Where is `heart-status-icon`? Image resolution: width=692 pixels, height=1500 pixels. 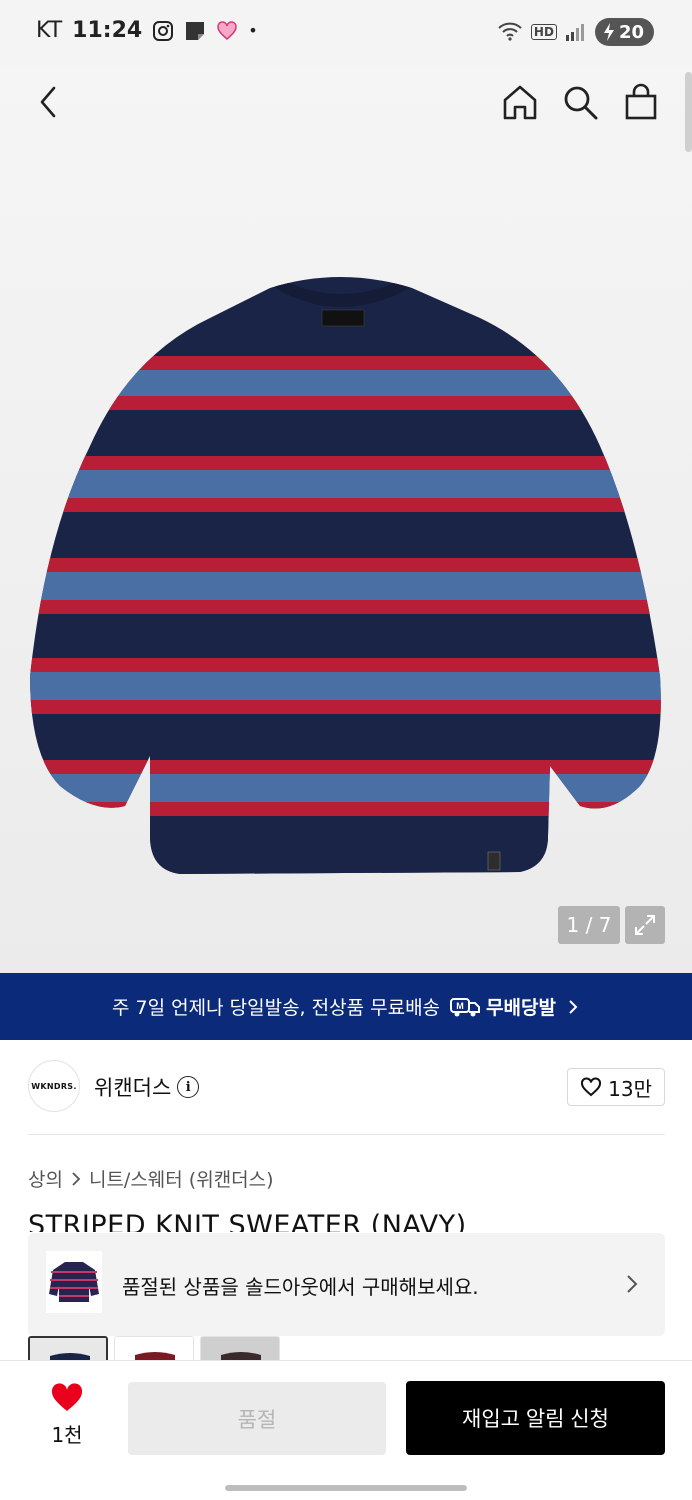
heart-status-icon is located at coordinates (227, 30).